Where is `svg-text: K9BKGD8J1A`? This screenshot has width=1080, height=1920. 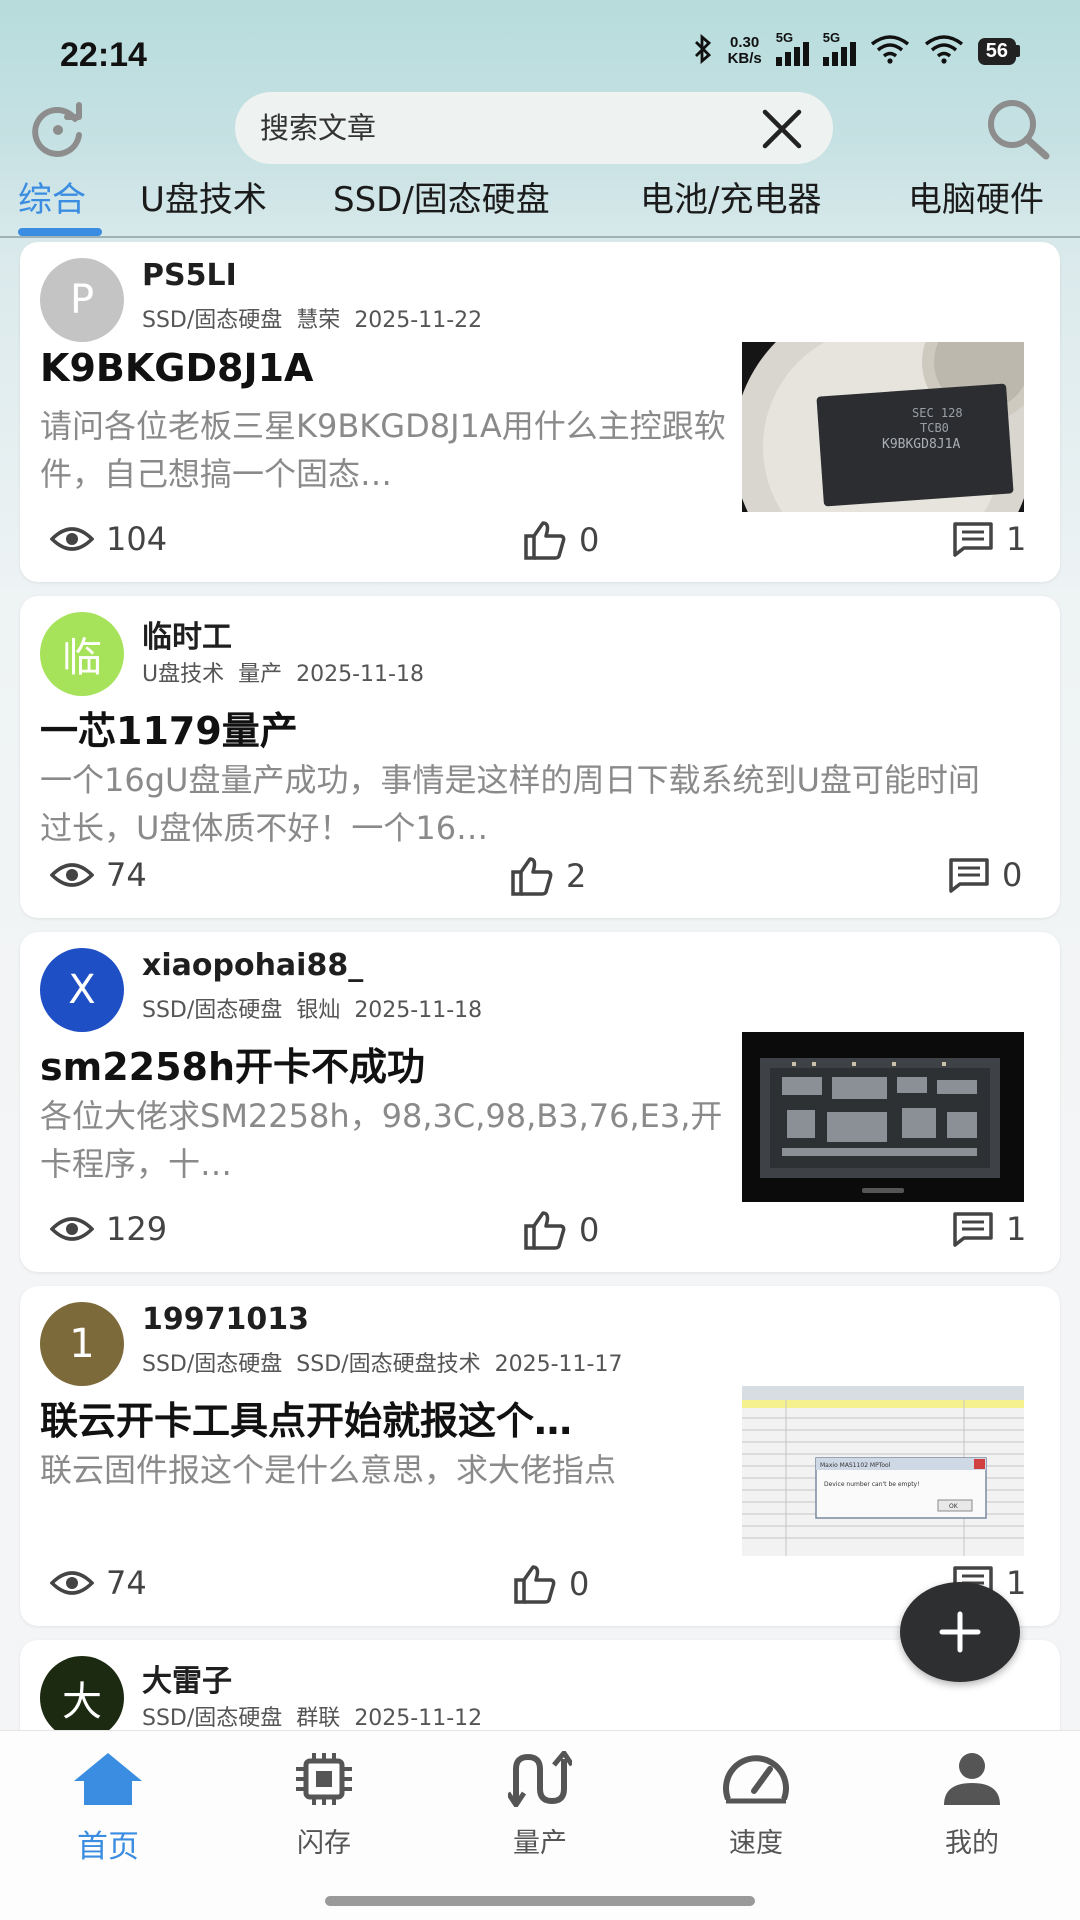
svg-text: K9BKGD8J1A is located at coordinates (921, 444).